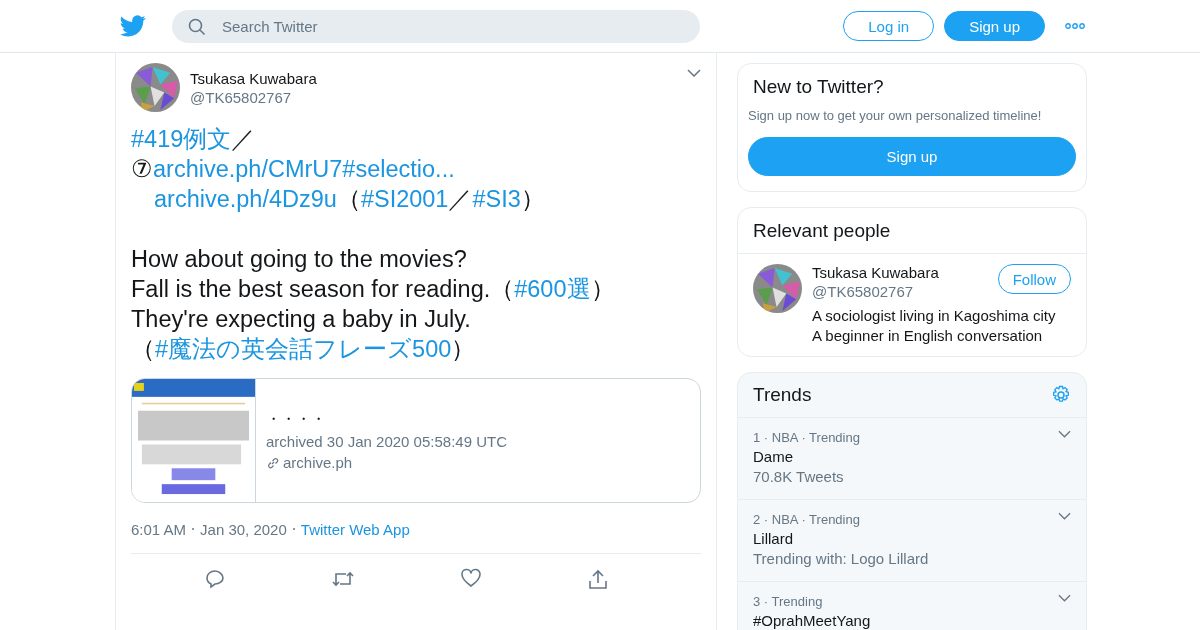 The width and height of the screenshot is (1200, 630). I want to click on card-domain: archive.ph, so click(318, 462).